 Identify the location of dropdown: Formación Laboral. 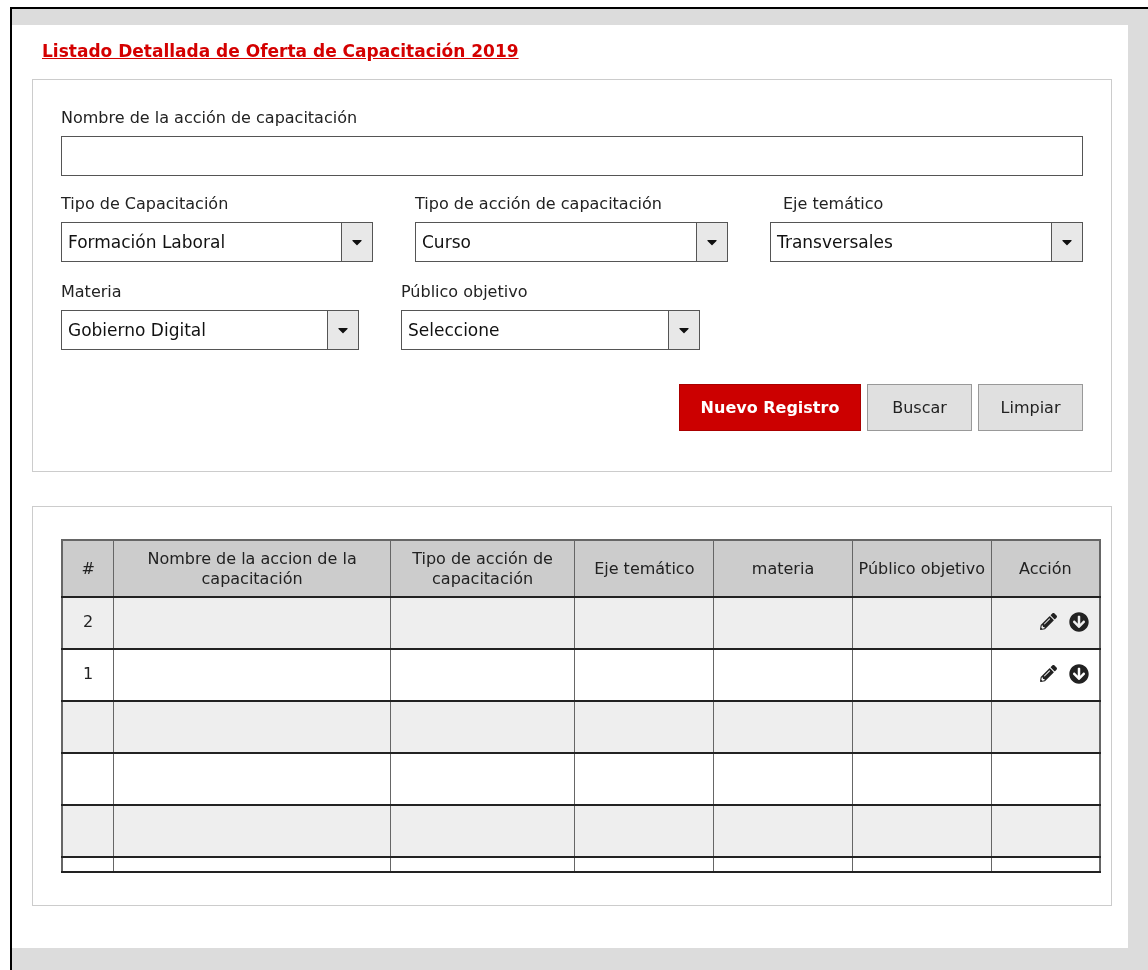
(217, 242).